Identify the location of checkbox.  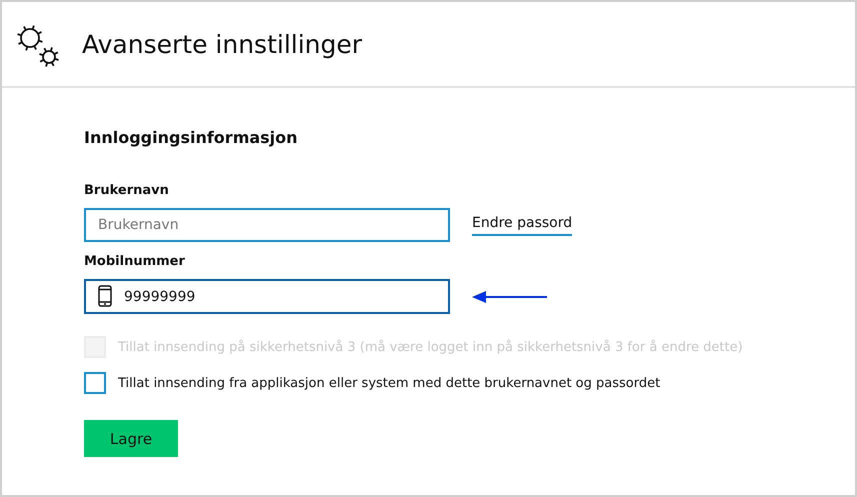
(95, 383).